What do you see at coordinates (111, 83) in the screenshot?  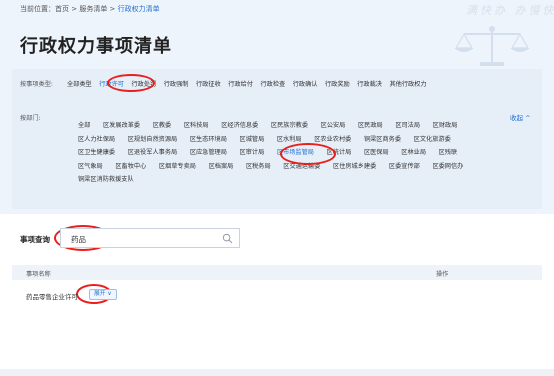 I see `type-filter-licensing: 行政许可` at bounding box center [111, 83].